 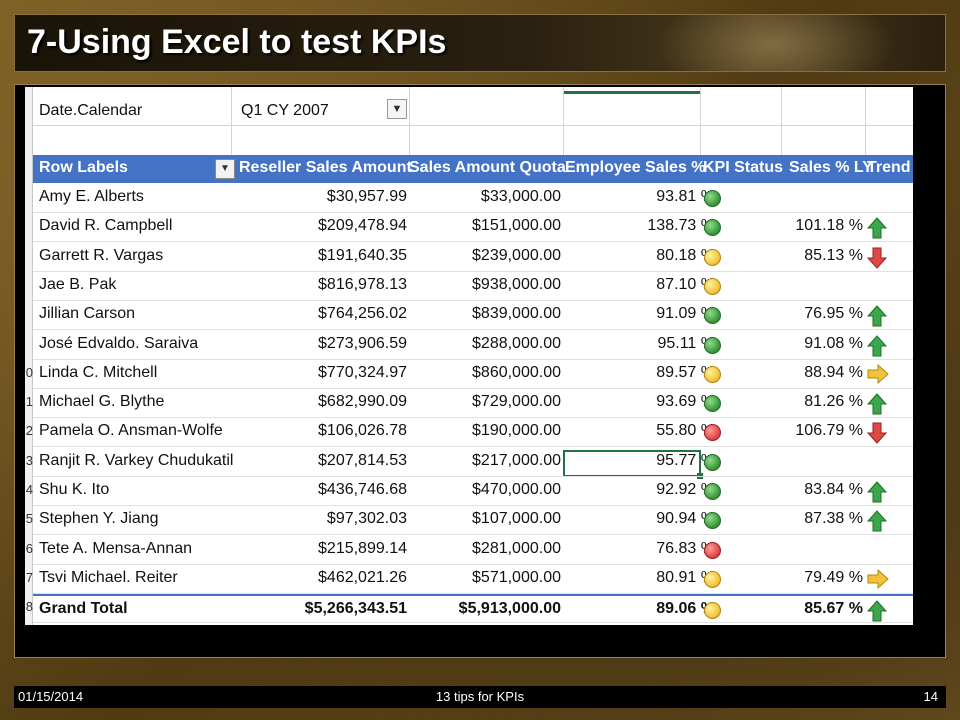 I want to click on reseller-sales-cell: $5,266,343.51, so click(x=356, y=609).